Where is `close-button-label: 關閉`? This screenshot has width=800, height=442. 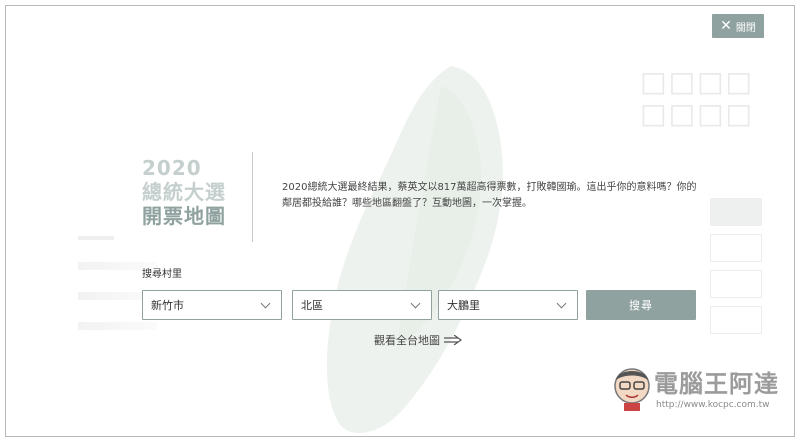 close-button-label: 關閉 is located at coordinates (745, 28).